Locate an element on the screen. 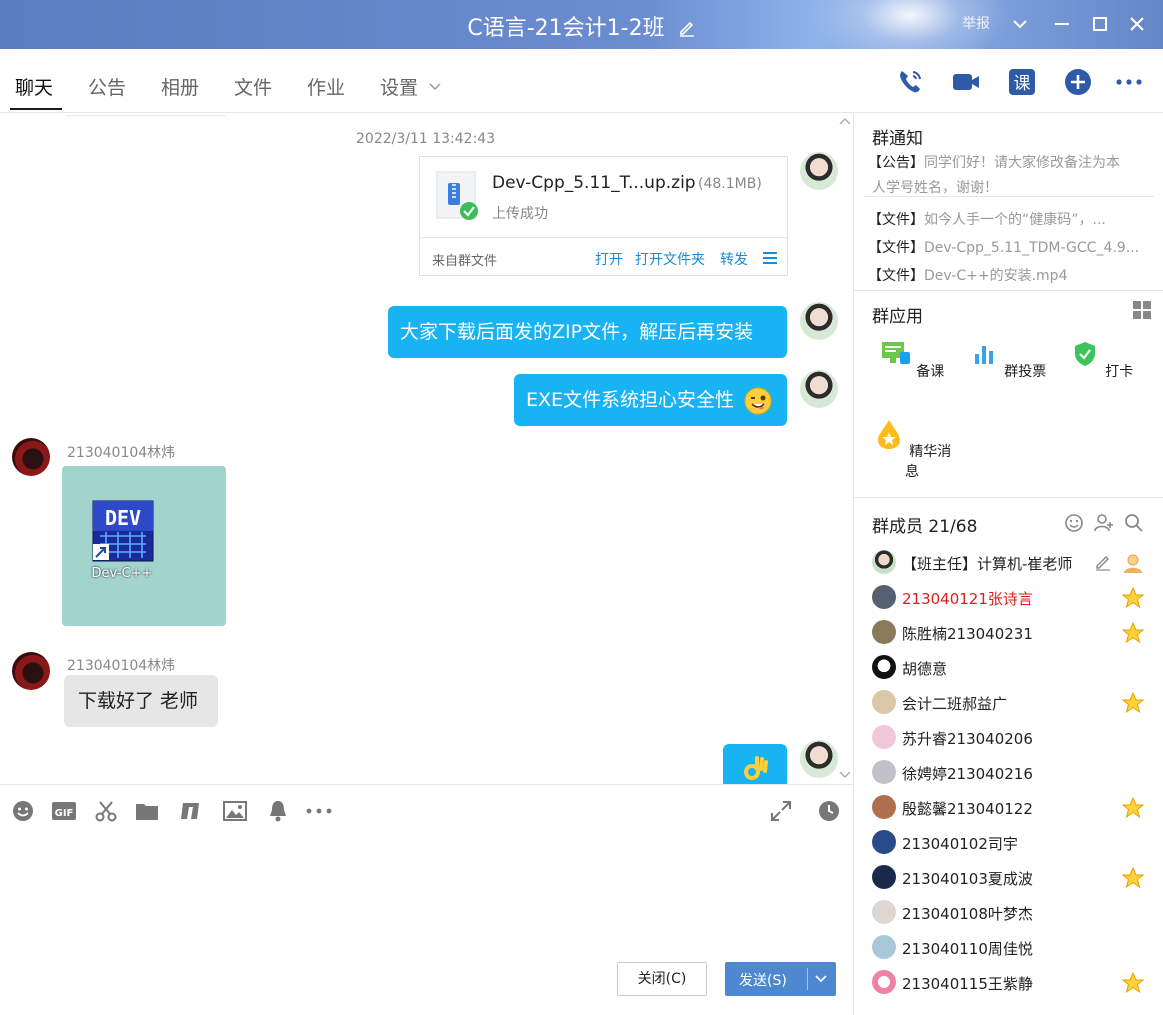 Image resolution: width=1163 pixels, height=1015 pixels. tab-homework: 作业 is located at coordinates (326, 86).